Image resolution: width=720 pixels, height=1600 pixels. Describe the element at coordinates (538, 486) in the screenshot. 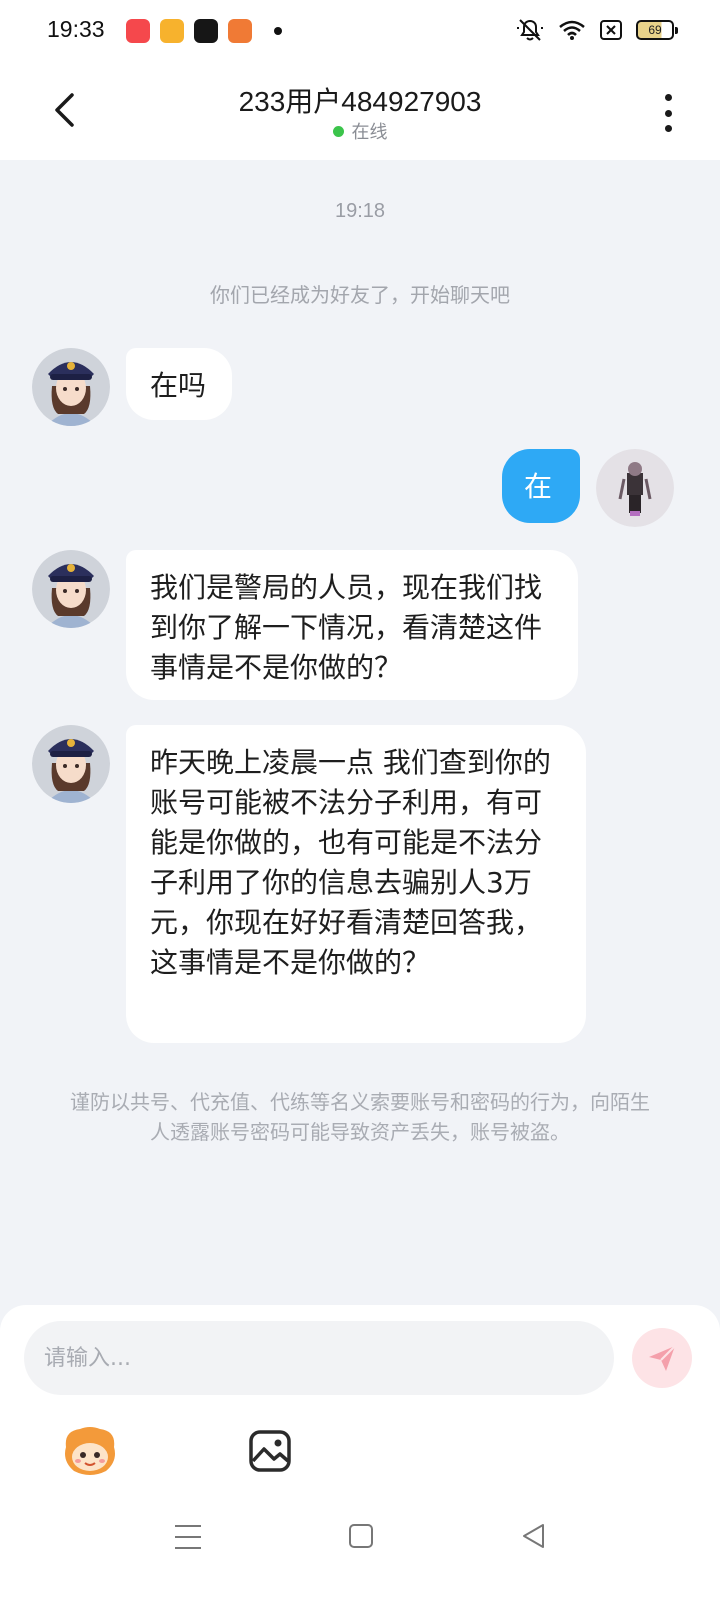

I see `message-text: 在` at that location.